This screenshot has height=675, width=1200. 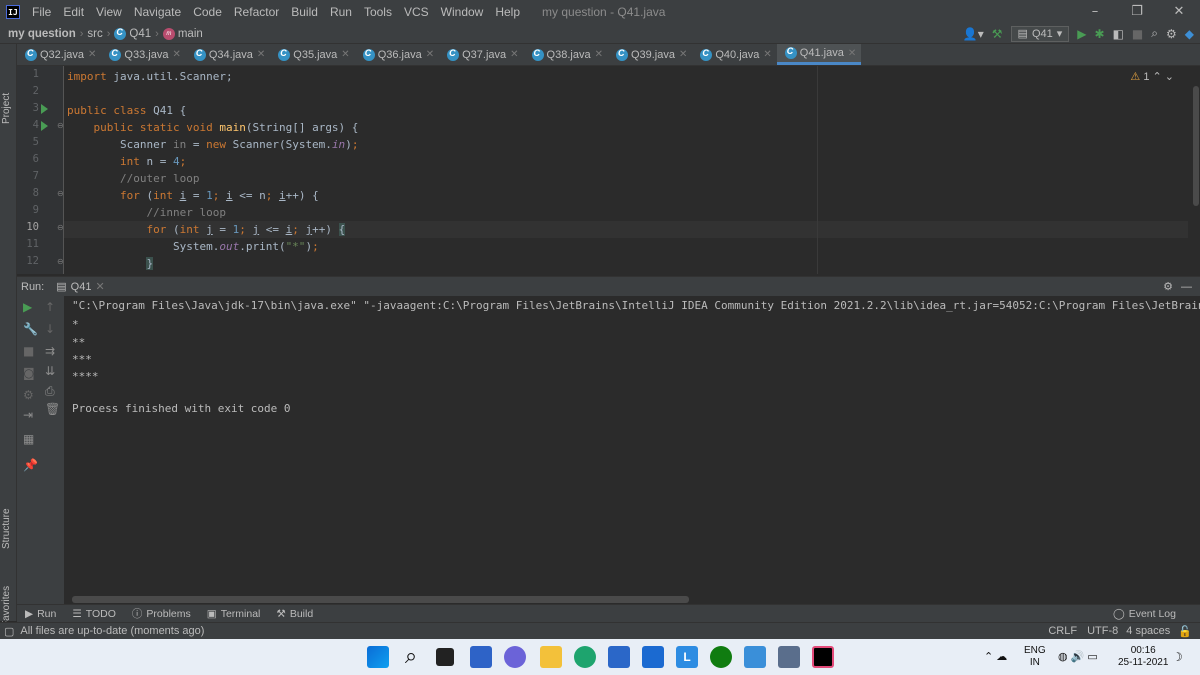 I want to click on scroll-to-end-icon: ⇊, so click(x=50, y=371).